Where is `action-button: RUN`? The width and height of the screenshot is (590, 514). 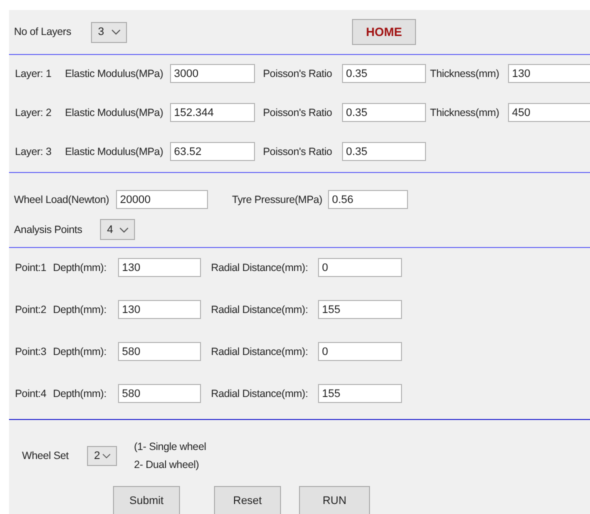 action-button: RUN is located at coordinates (334, 500).